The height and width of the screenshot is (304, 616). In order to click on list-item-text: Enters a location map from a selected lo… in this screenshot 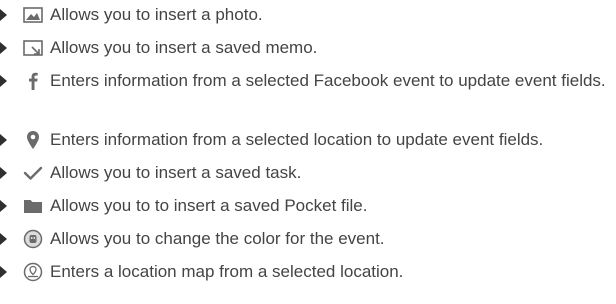, I will do `click(227, 271)`.